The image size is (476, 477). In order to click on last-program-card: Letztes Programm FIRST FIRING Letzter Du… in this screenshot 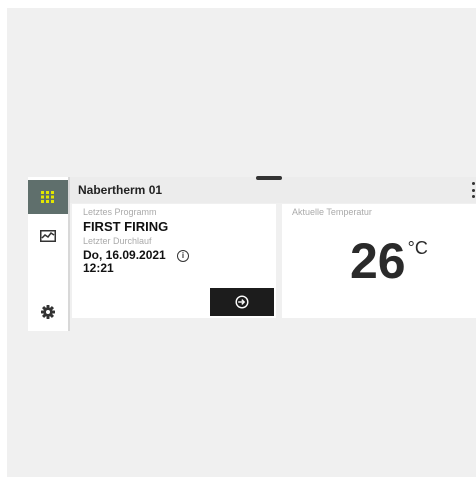, I will do `click(174, 261)`.